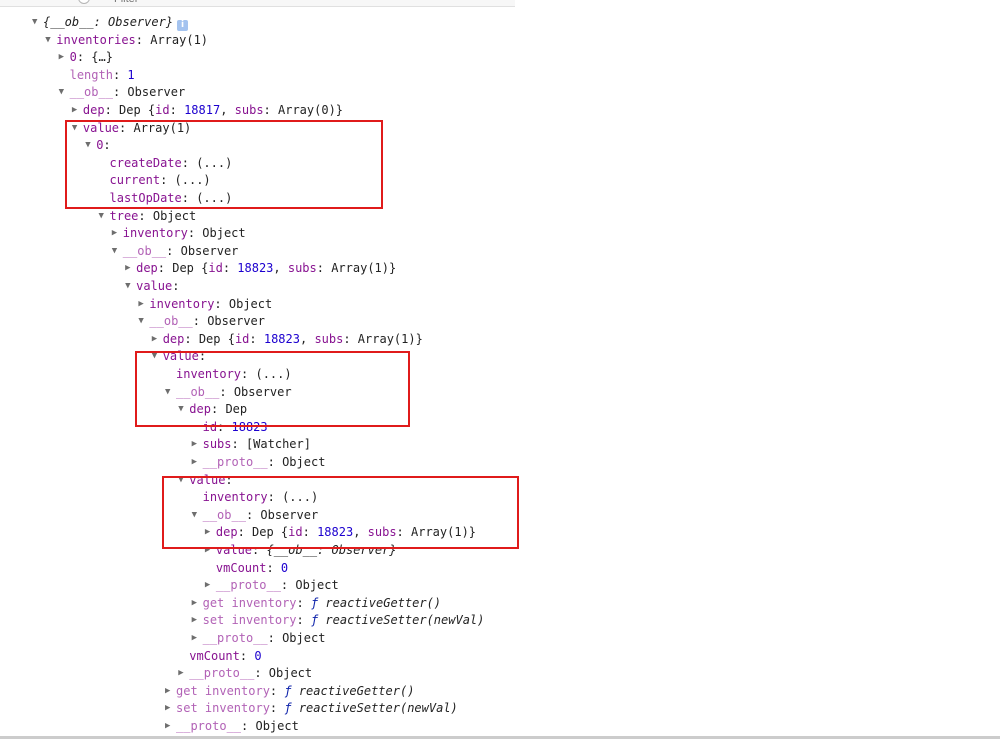 The image size is (1000, 739). What do you see at coordinates (210, 426) in the screenshot?
I see `property-key: id` at bounding box center [210, 426].